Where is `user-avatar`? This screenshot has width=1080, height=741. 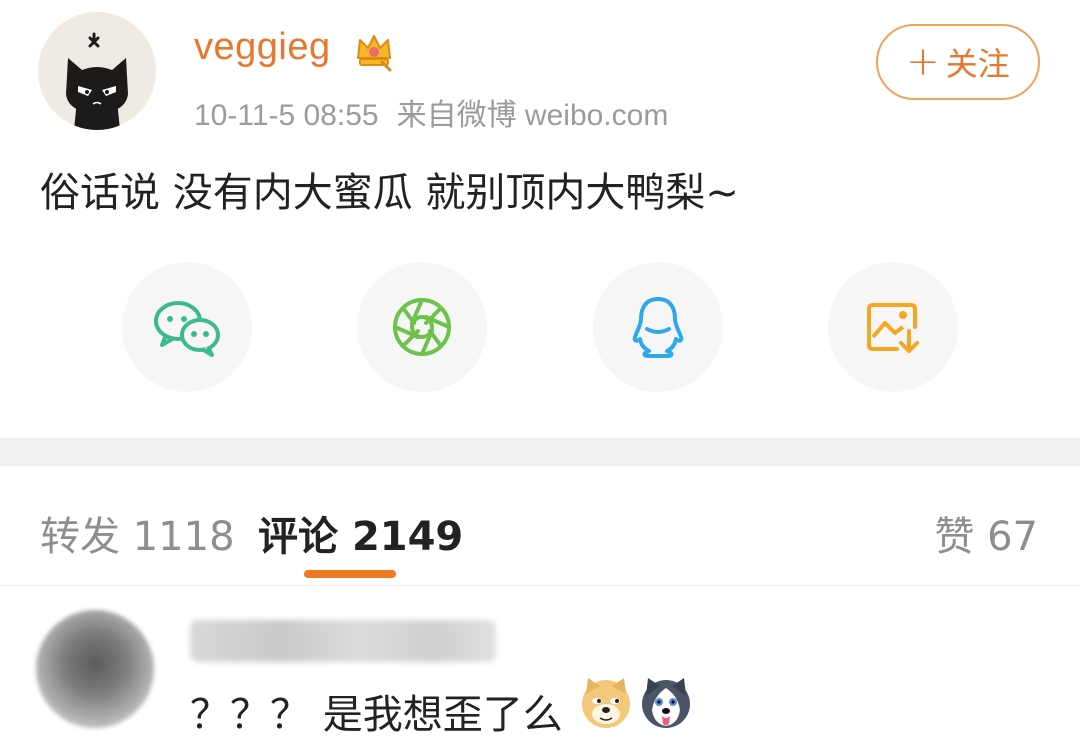
user-avatar is located at coordinates (97, 71).